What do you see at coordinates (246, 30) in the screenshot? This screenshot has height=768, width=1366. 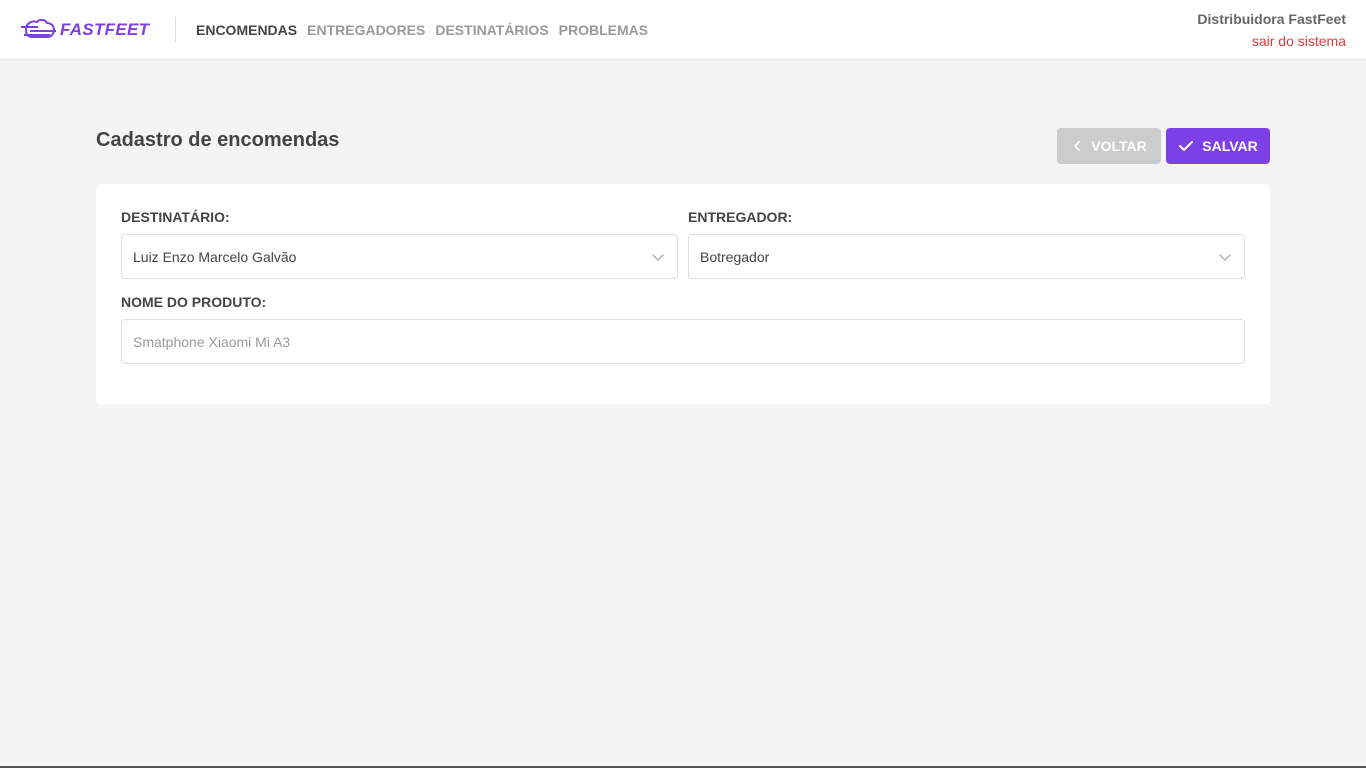 I see `nav-item-encomendas: ENCOMENDAS` at bounding box center [246, 30].